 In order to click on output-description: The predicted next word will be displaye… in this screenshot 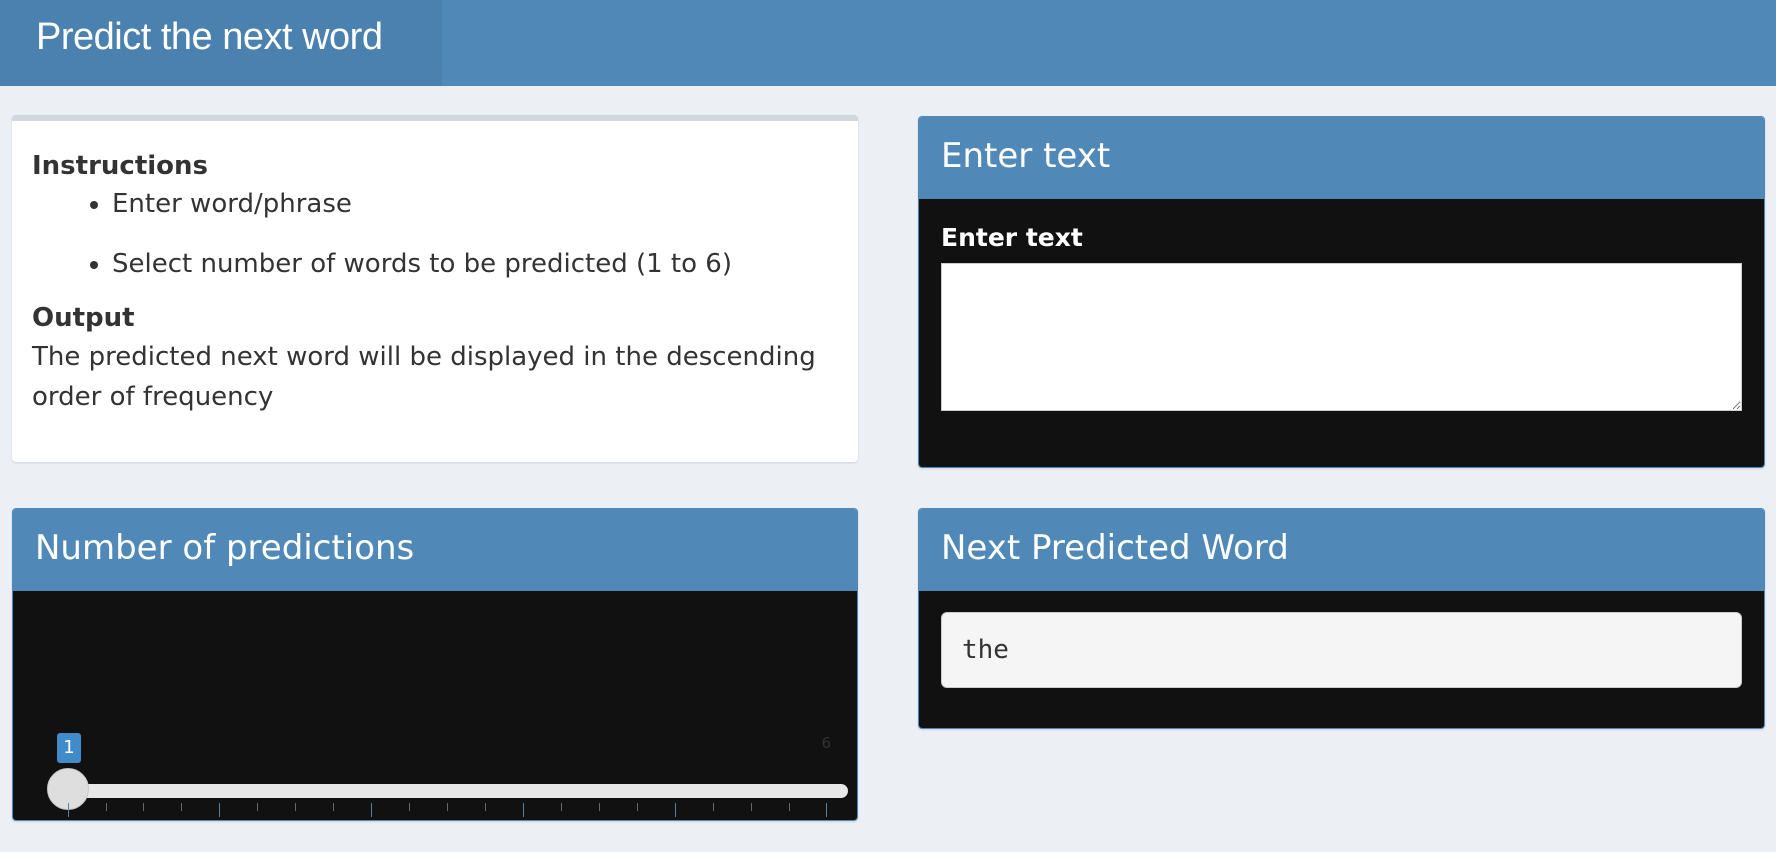, I will do `click(424, 377)`.